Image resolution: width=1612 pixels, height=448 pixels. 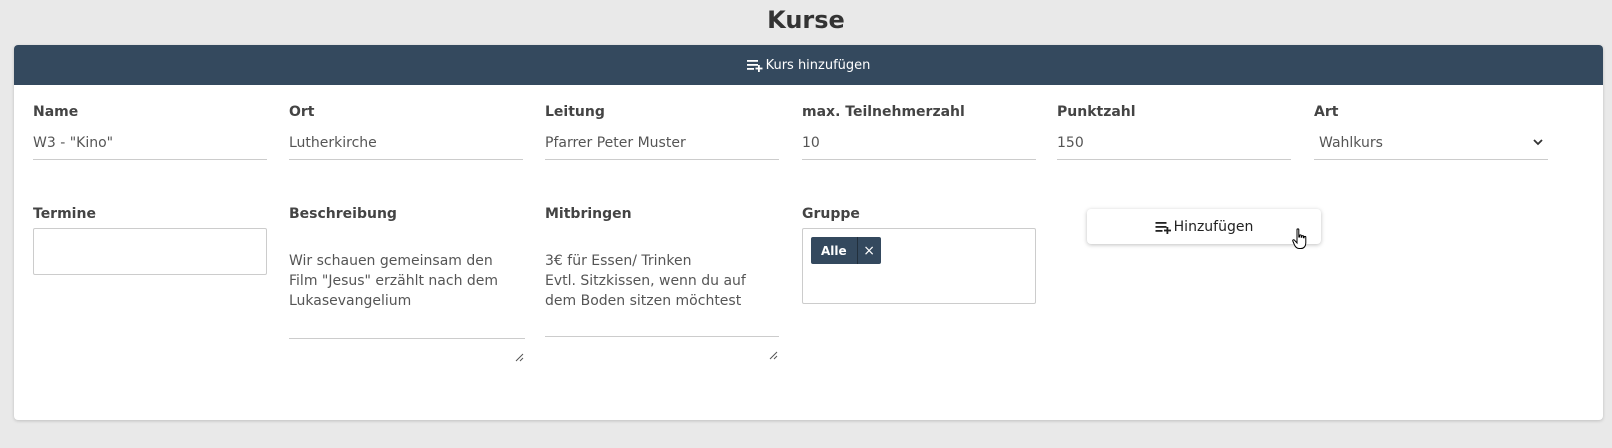 I want to click on name-field: Name, so click(x=150, y=132).